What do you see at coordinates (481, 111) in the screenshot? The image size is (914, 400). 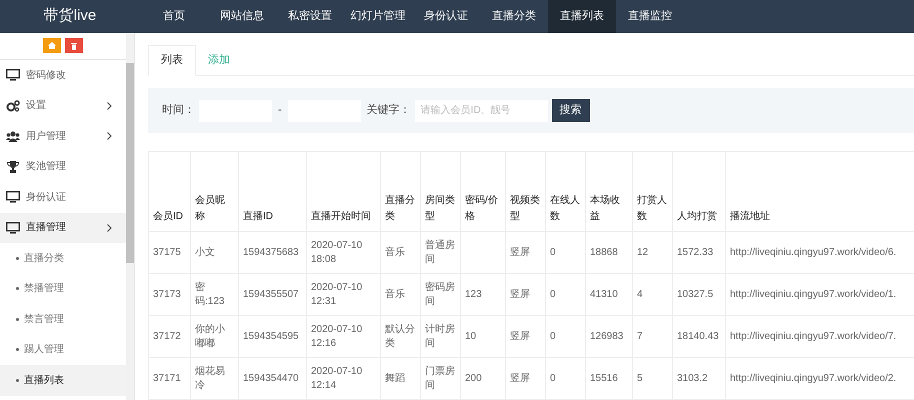 I see `keyword-field: 请输入会员ID、靓号` at bounding box center [481, 111].